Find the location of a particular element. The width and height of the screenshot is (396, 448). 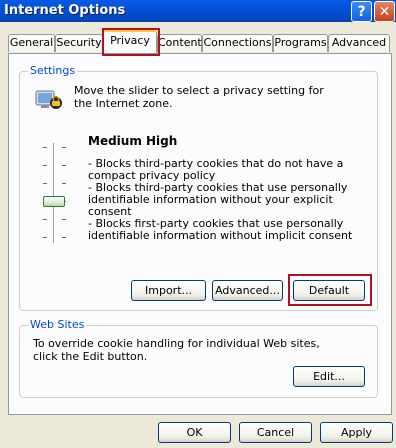

apply-button: Apply is located at coordinates (356, 432).